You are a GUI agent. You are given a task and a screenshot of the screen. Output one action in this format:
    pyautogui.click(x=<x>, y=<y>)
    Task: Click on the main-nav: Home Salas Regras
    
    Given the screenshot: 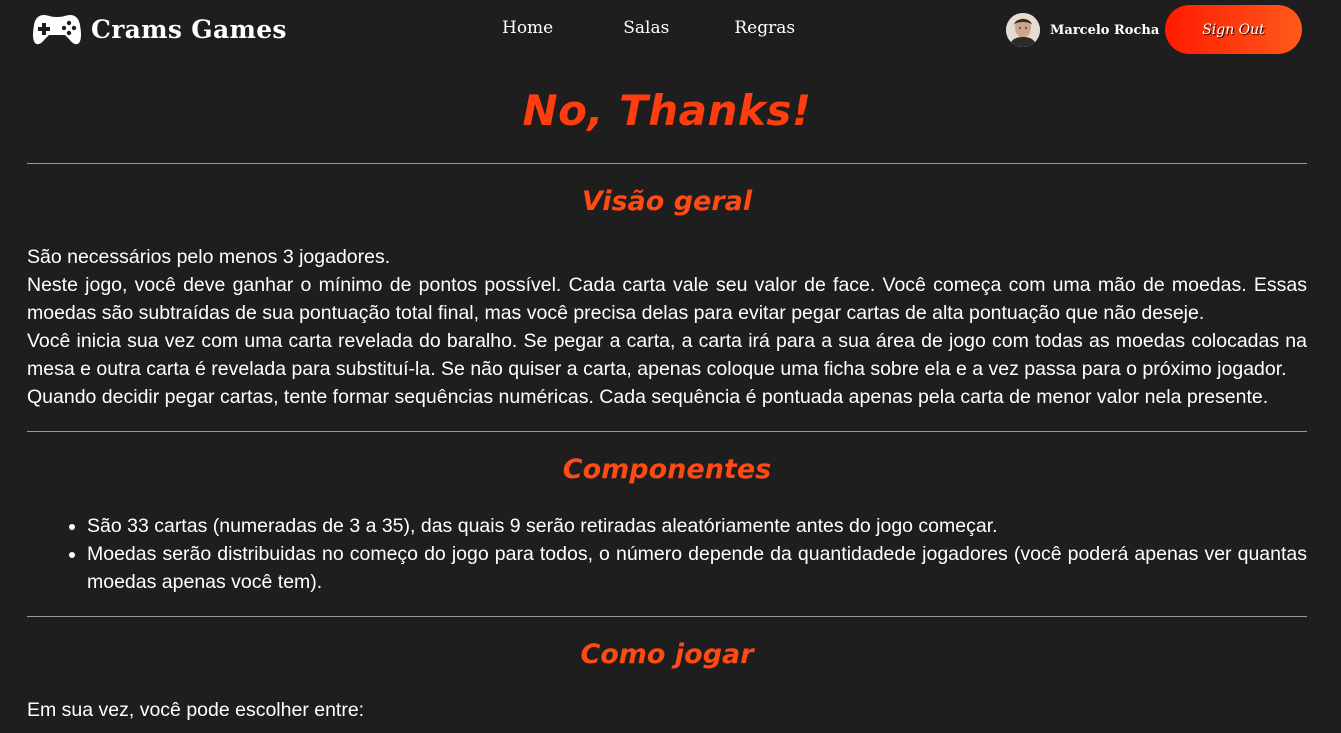 What is the action you would take?
    pyautogui.click(x=648, y=28)
    